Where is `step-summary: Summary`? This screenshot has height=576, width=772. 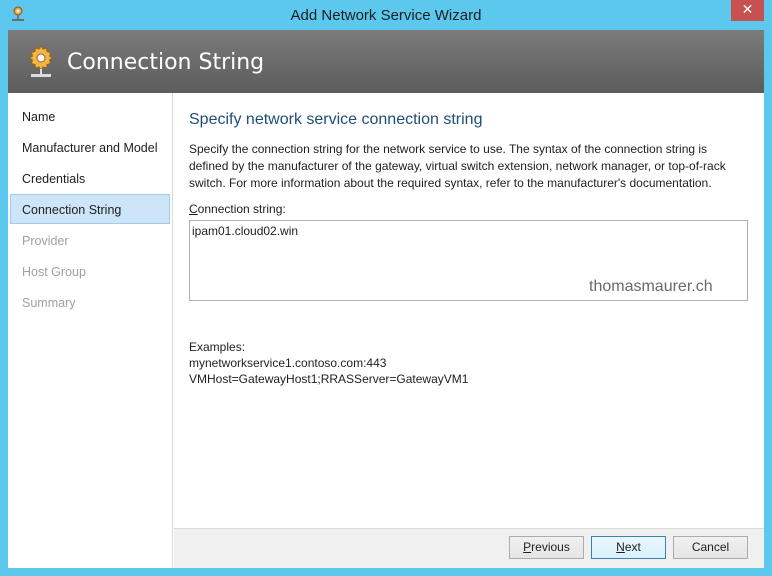 step-summary: Summary is located at coordinates (90, 302).